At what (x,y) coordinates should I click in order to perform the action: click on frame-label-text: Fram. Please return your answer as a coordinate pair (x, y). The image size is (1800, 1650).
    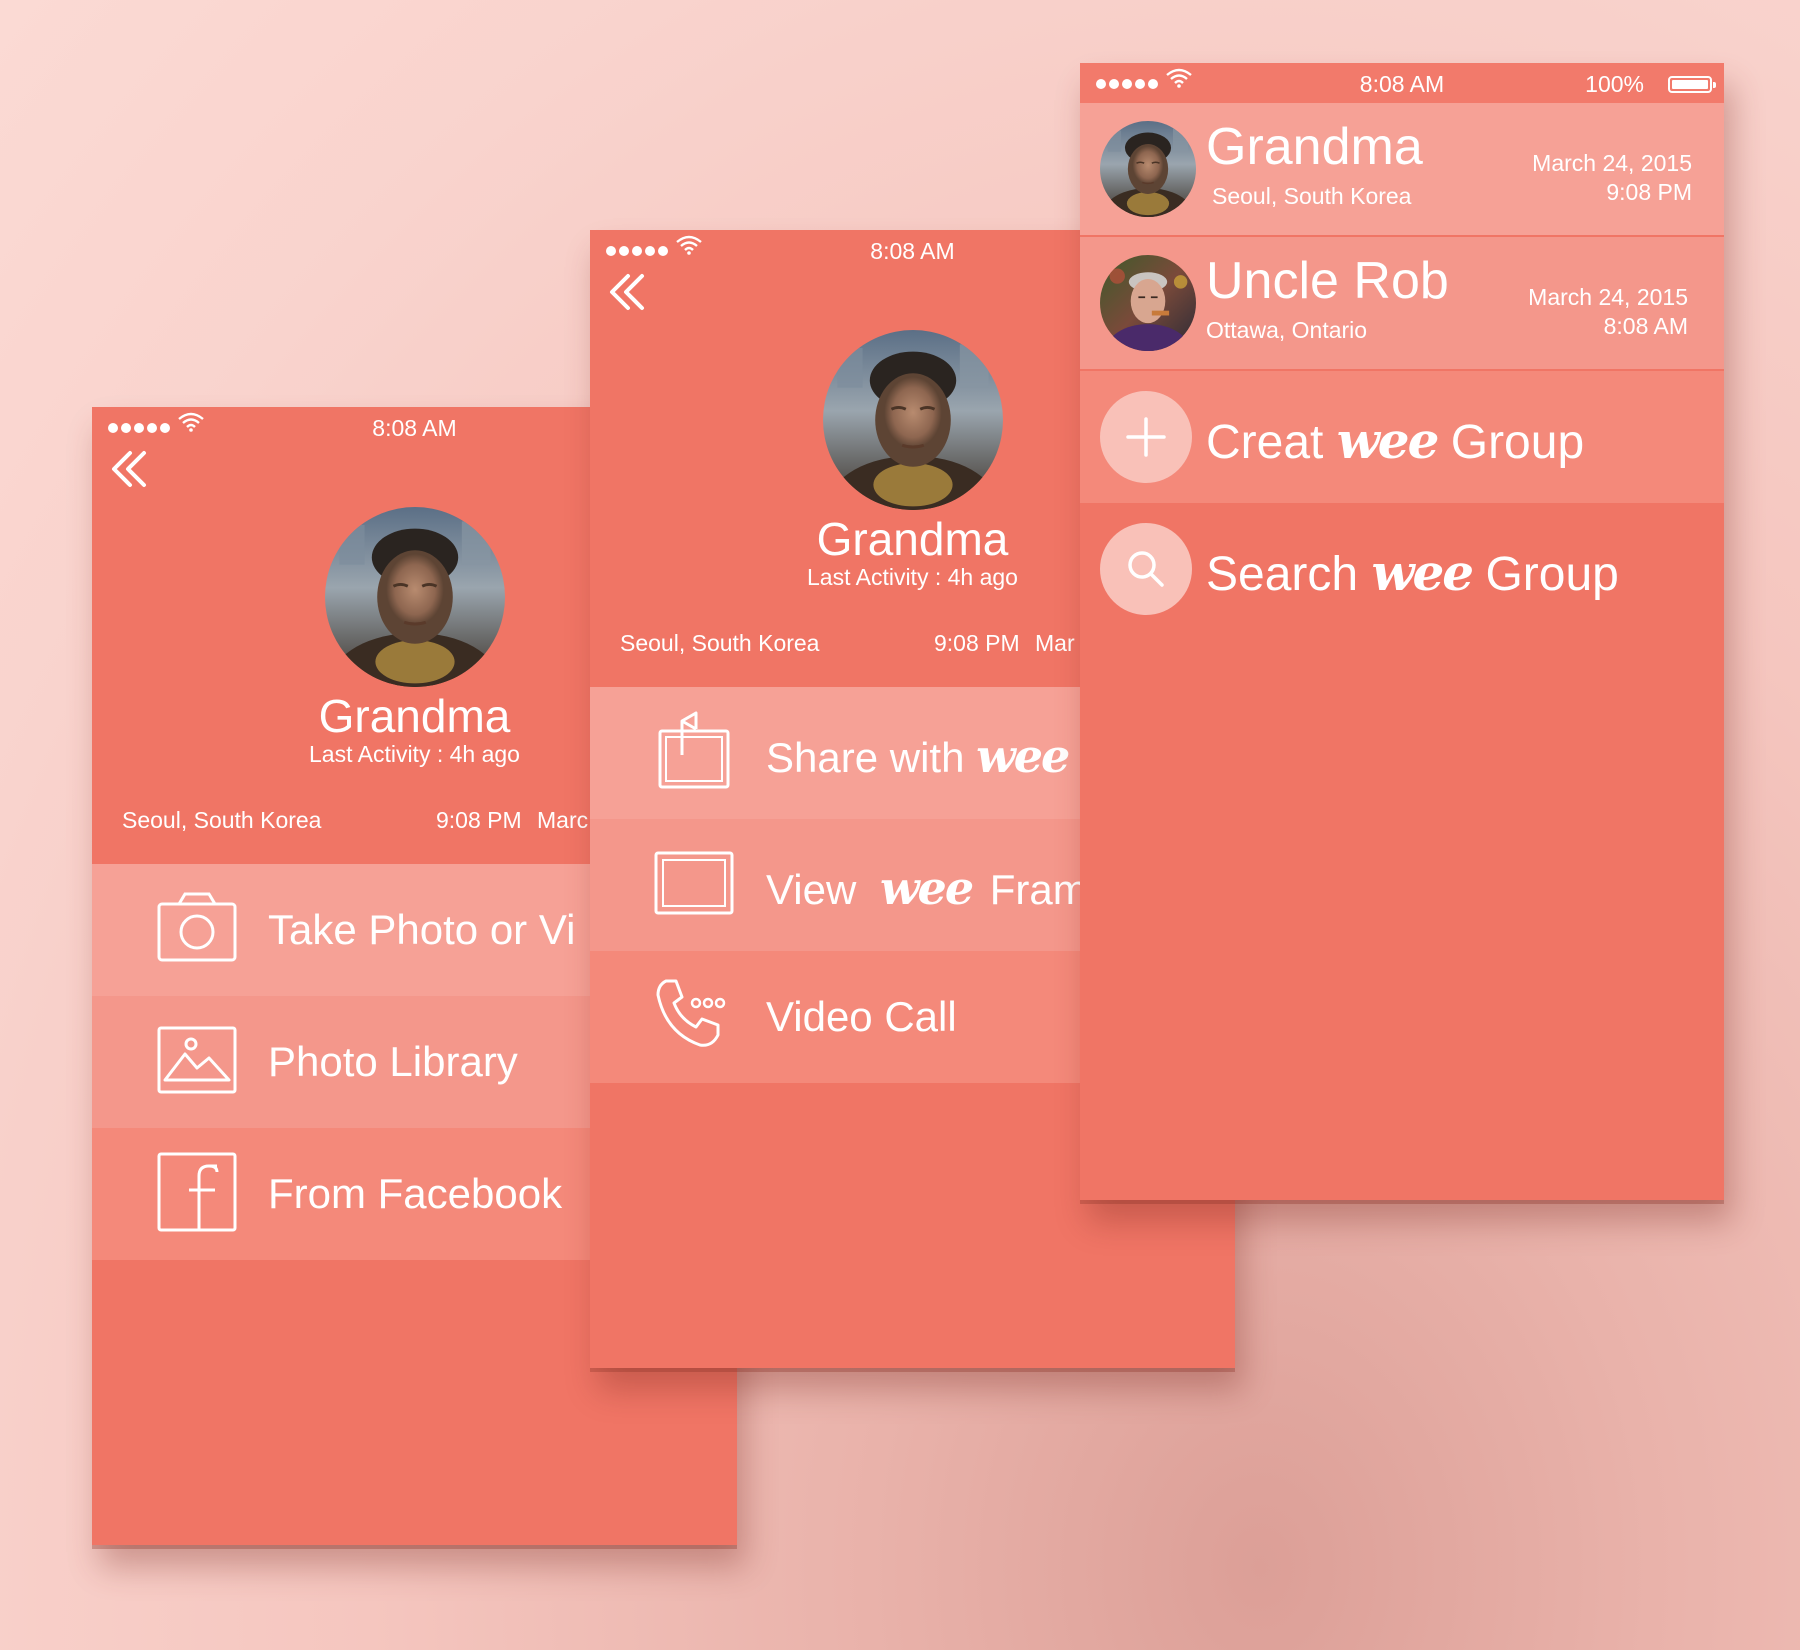
    Looking at the image, I should click on (1038, 889).